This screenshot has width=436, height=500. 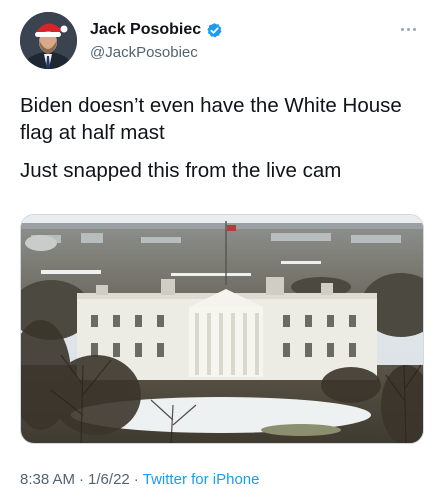 I want to click on profile-photo-icon, so click(x=48, y=40).